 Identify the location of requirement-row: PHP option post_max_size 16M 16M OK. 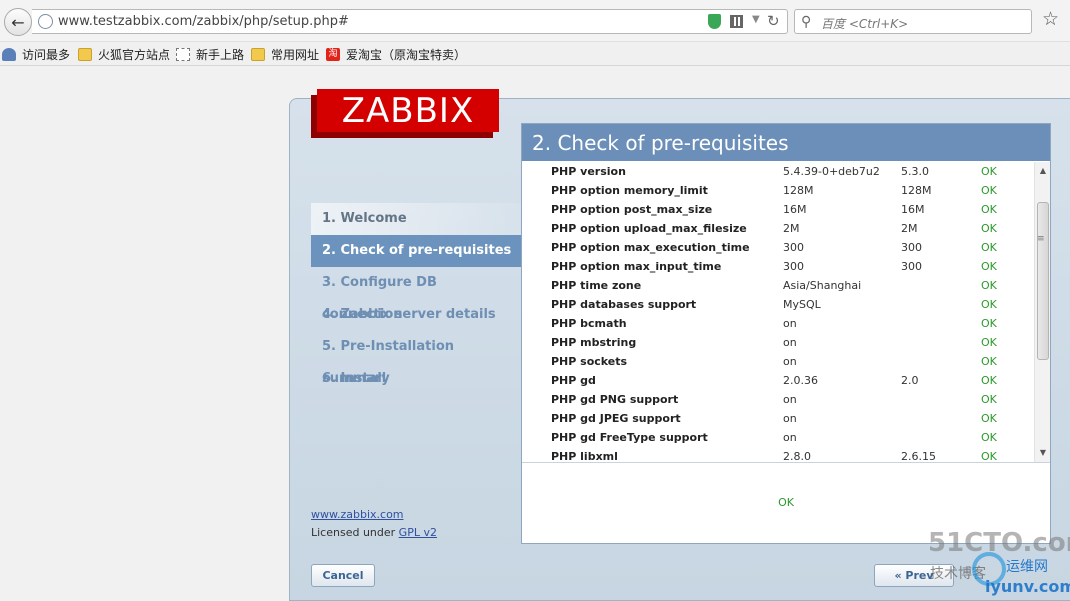
(778, 209).